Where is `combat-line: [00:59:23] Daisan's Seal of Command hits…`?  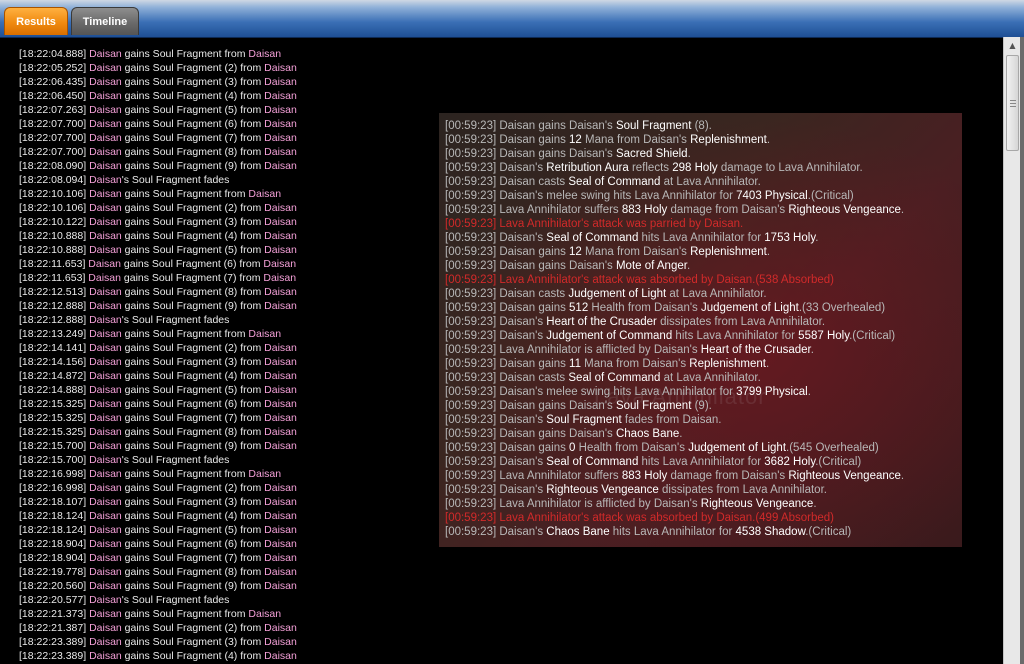
combat-line: [00:59:23] Daisan's Seal of Command hits… is located at coordinates (701, 238).